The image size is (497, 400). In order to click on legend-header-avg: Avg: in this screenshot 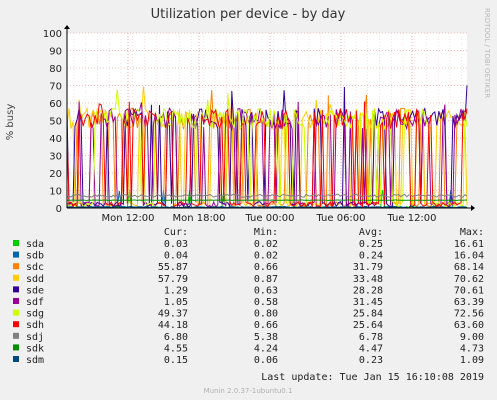, I will do `click(371, 232)`.